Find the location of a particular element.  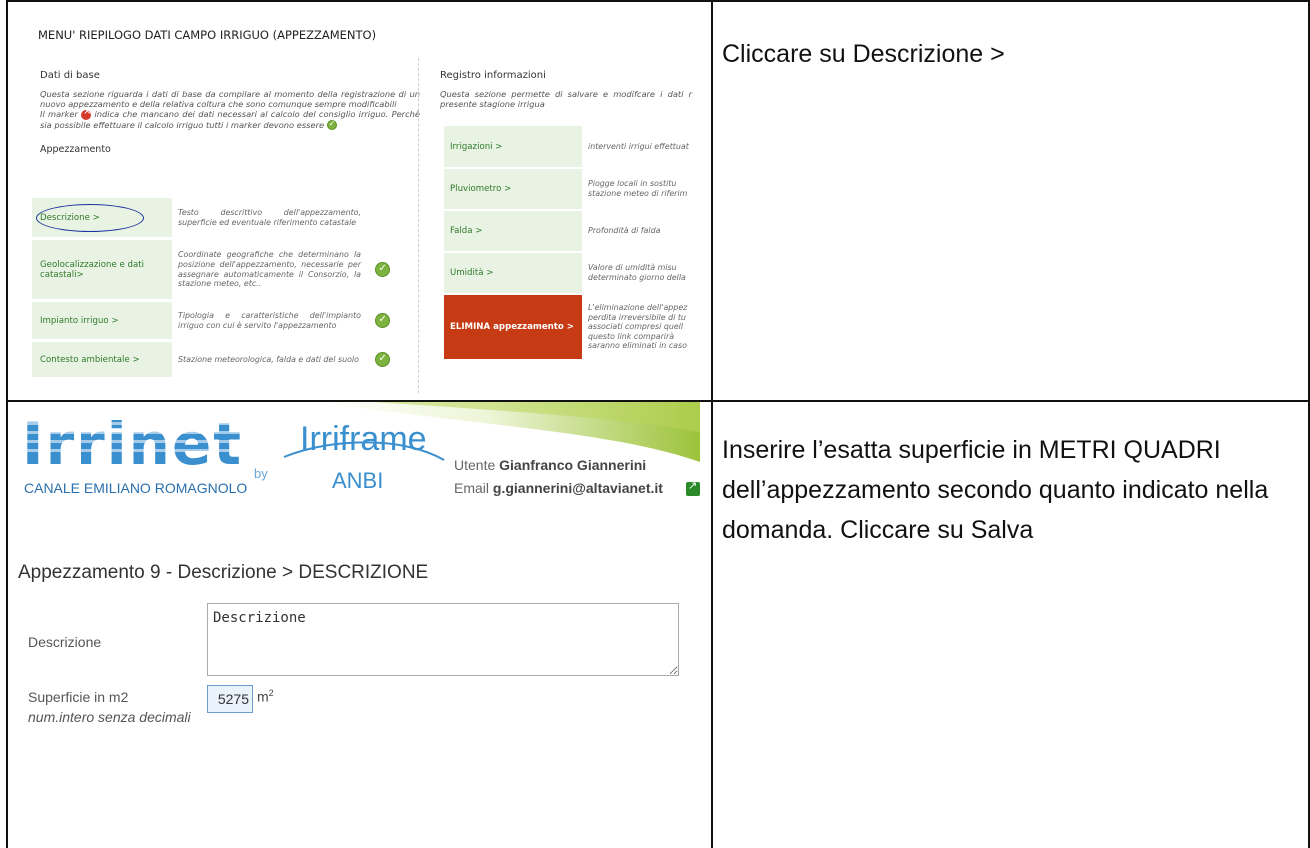

registro-heading: Registro informazioni is located at coordinates (493, 75).